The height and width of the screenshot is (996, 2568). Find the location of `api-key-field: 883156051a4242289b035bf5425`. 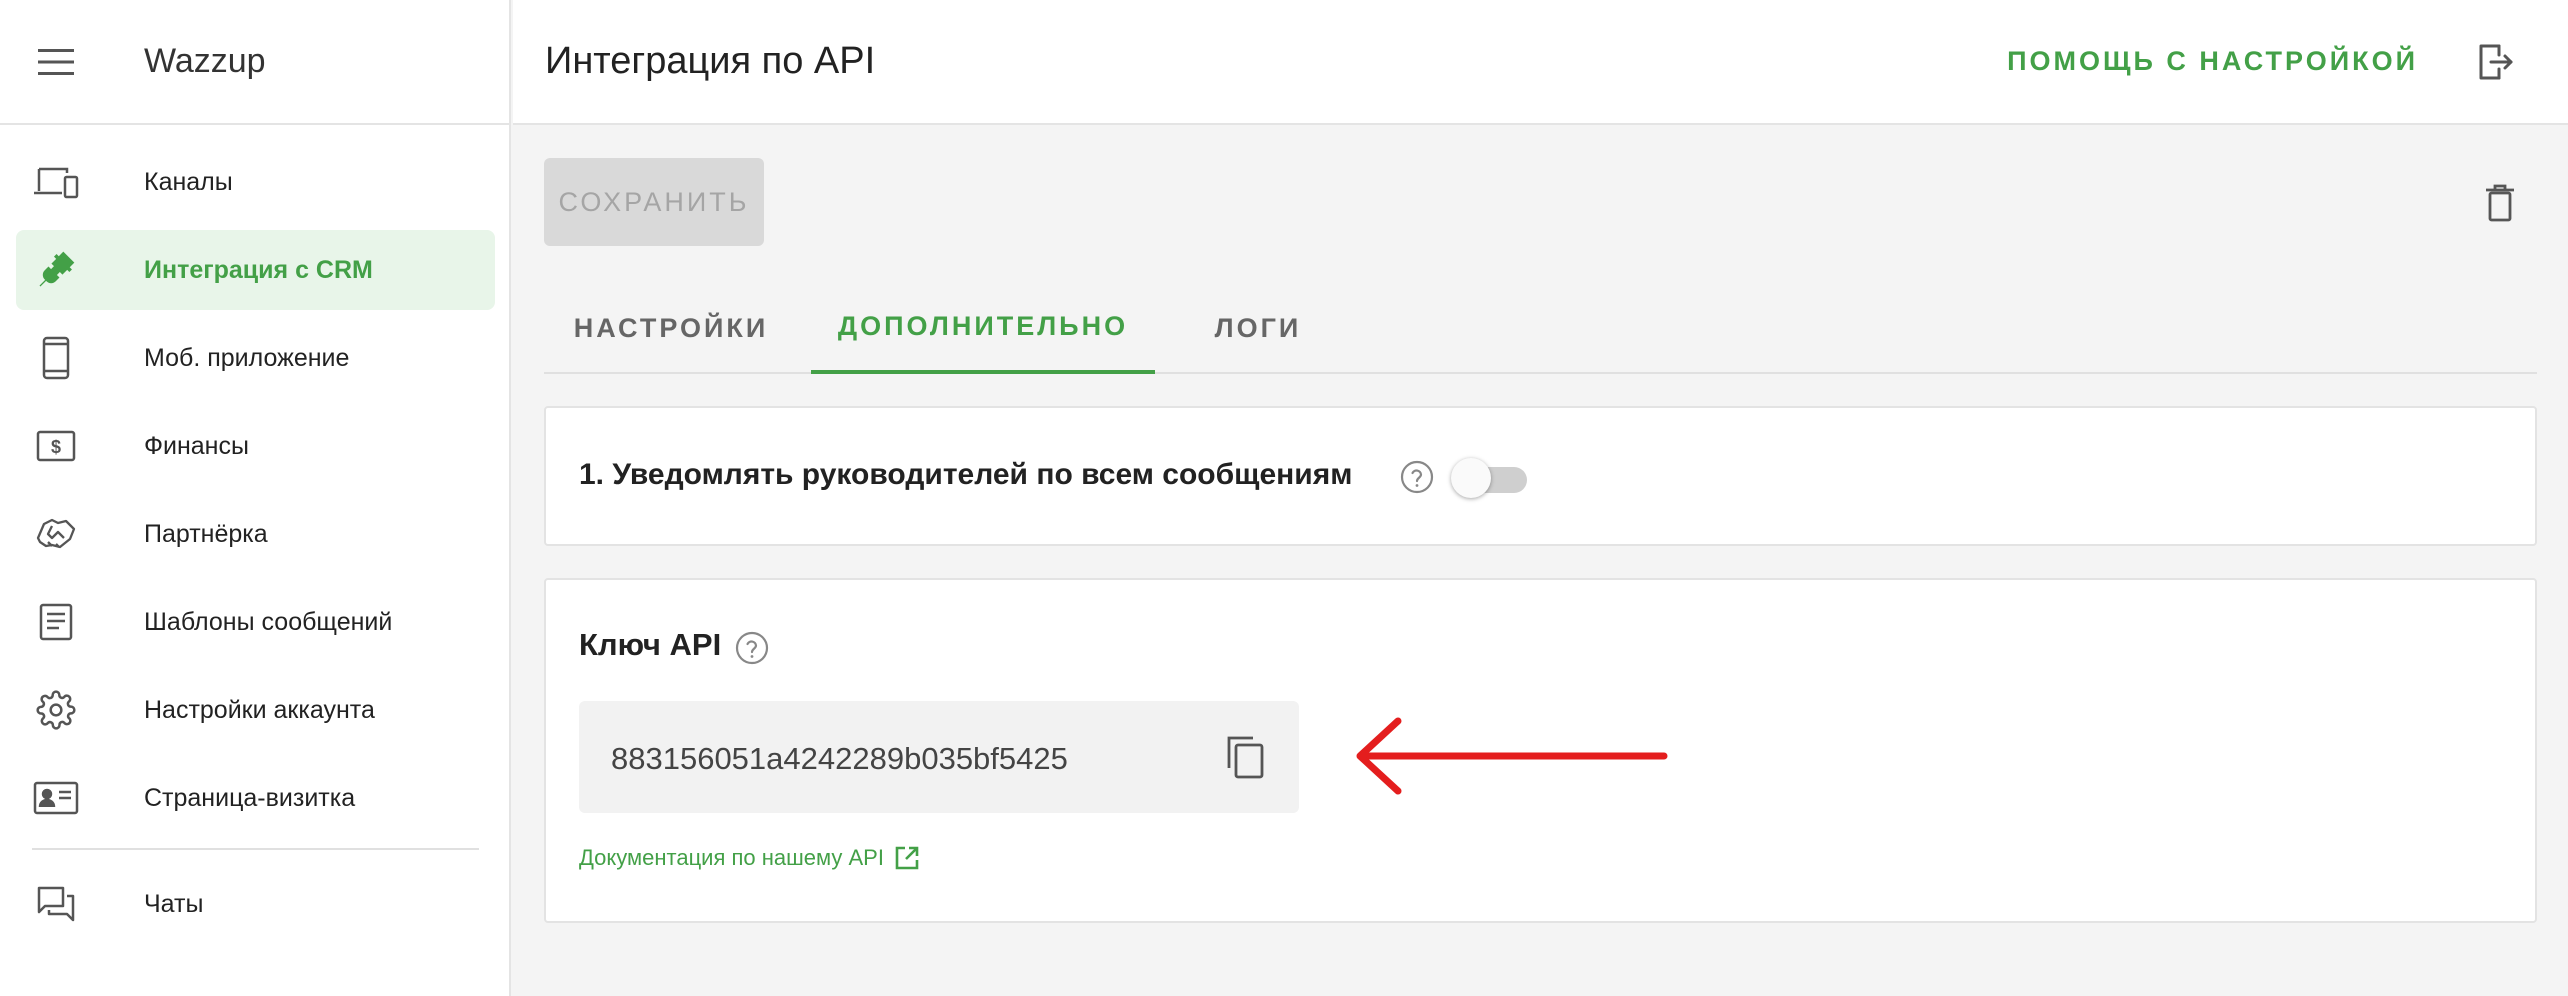

api-key-field: 883156051a4242289b035bf5425 is located at coordinates (939, 757).